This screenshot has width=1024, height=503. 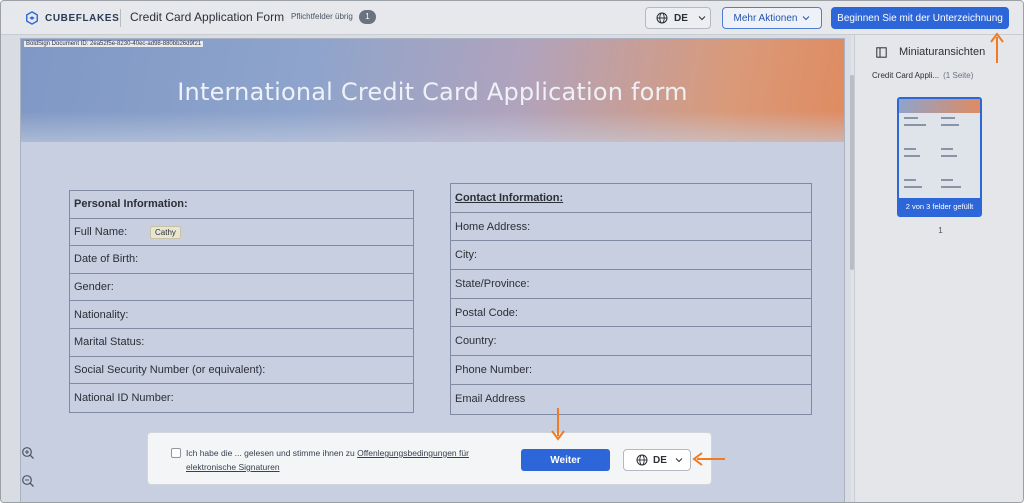 I want to click on consent-language-selector: DE, so click(x=657, y=460).